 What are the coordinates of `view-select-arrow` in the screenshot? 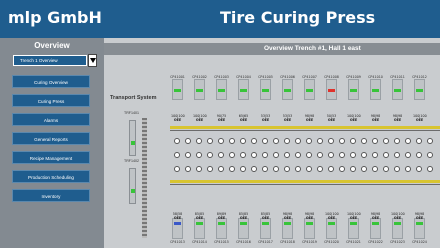 It's located at (92, 60).